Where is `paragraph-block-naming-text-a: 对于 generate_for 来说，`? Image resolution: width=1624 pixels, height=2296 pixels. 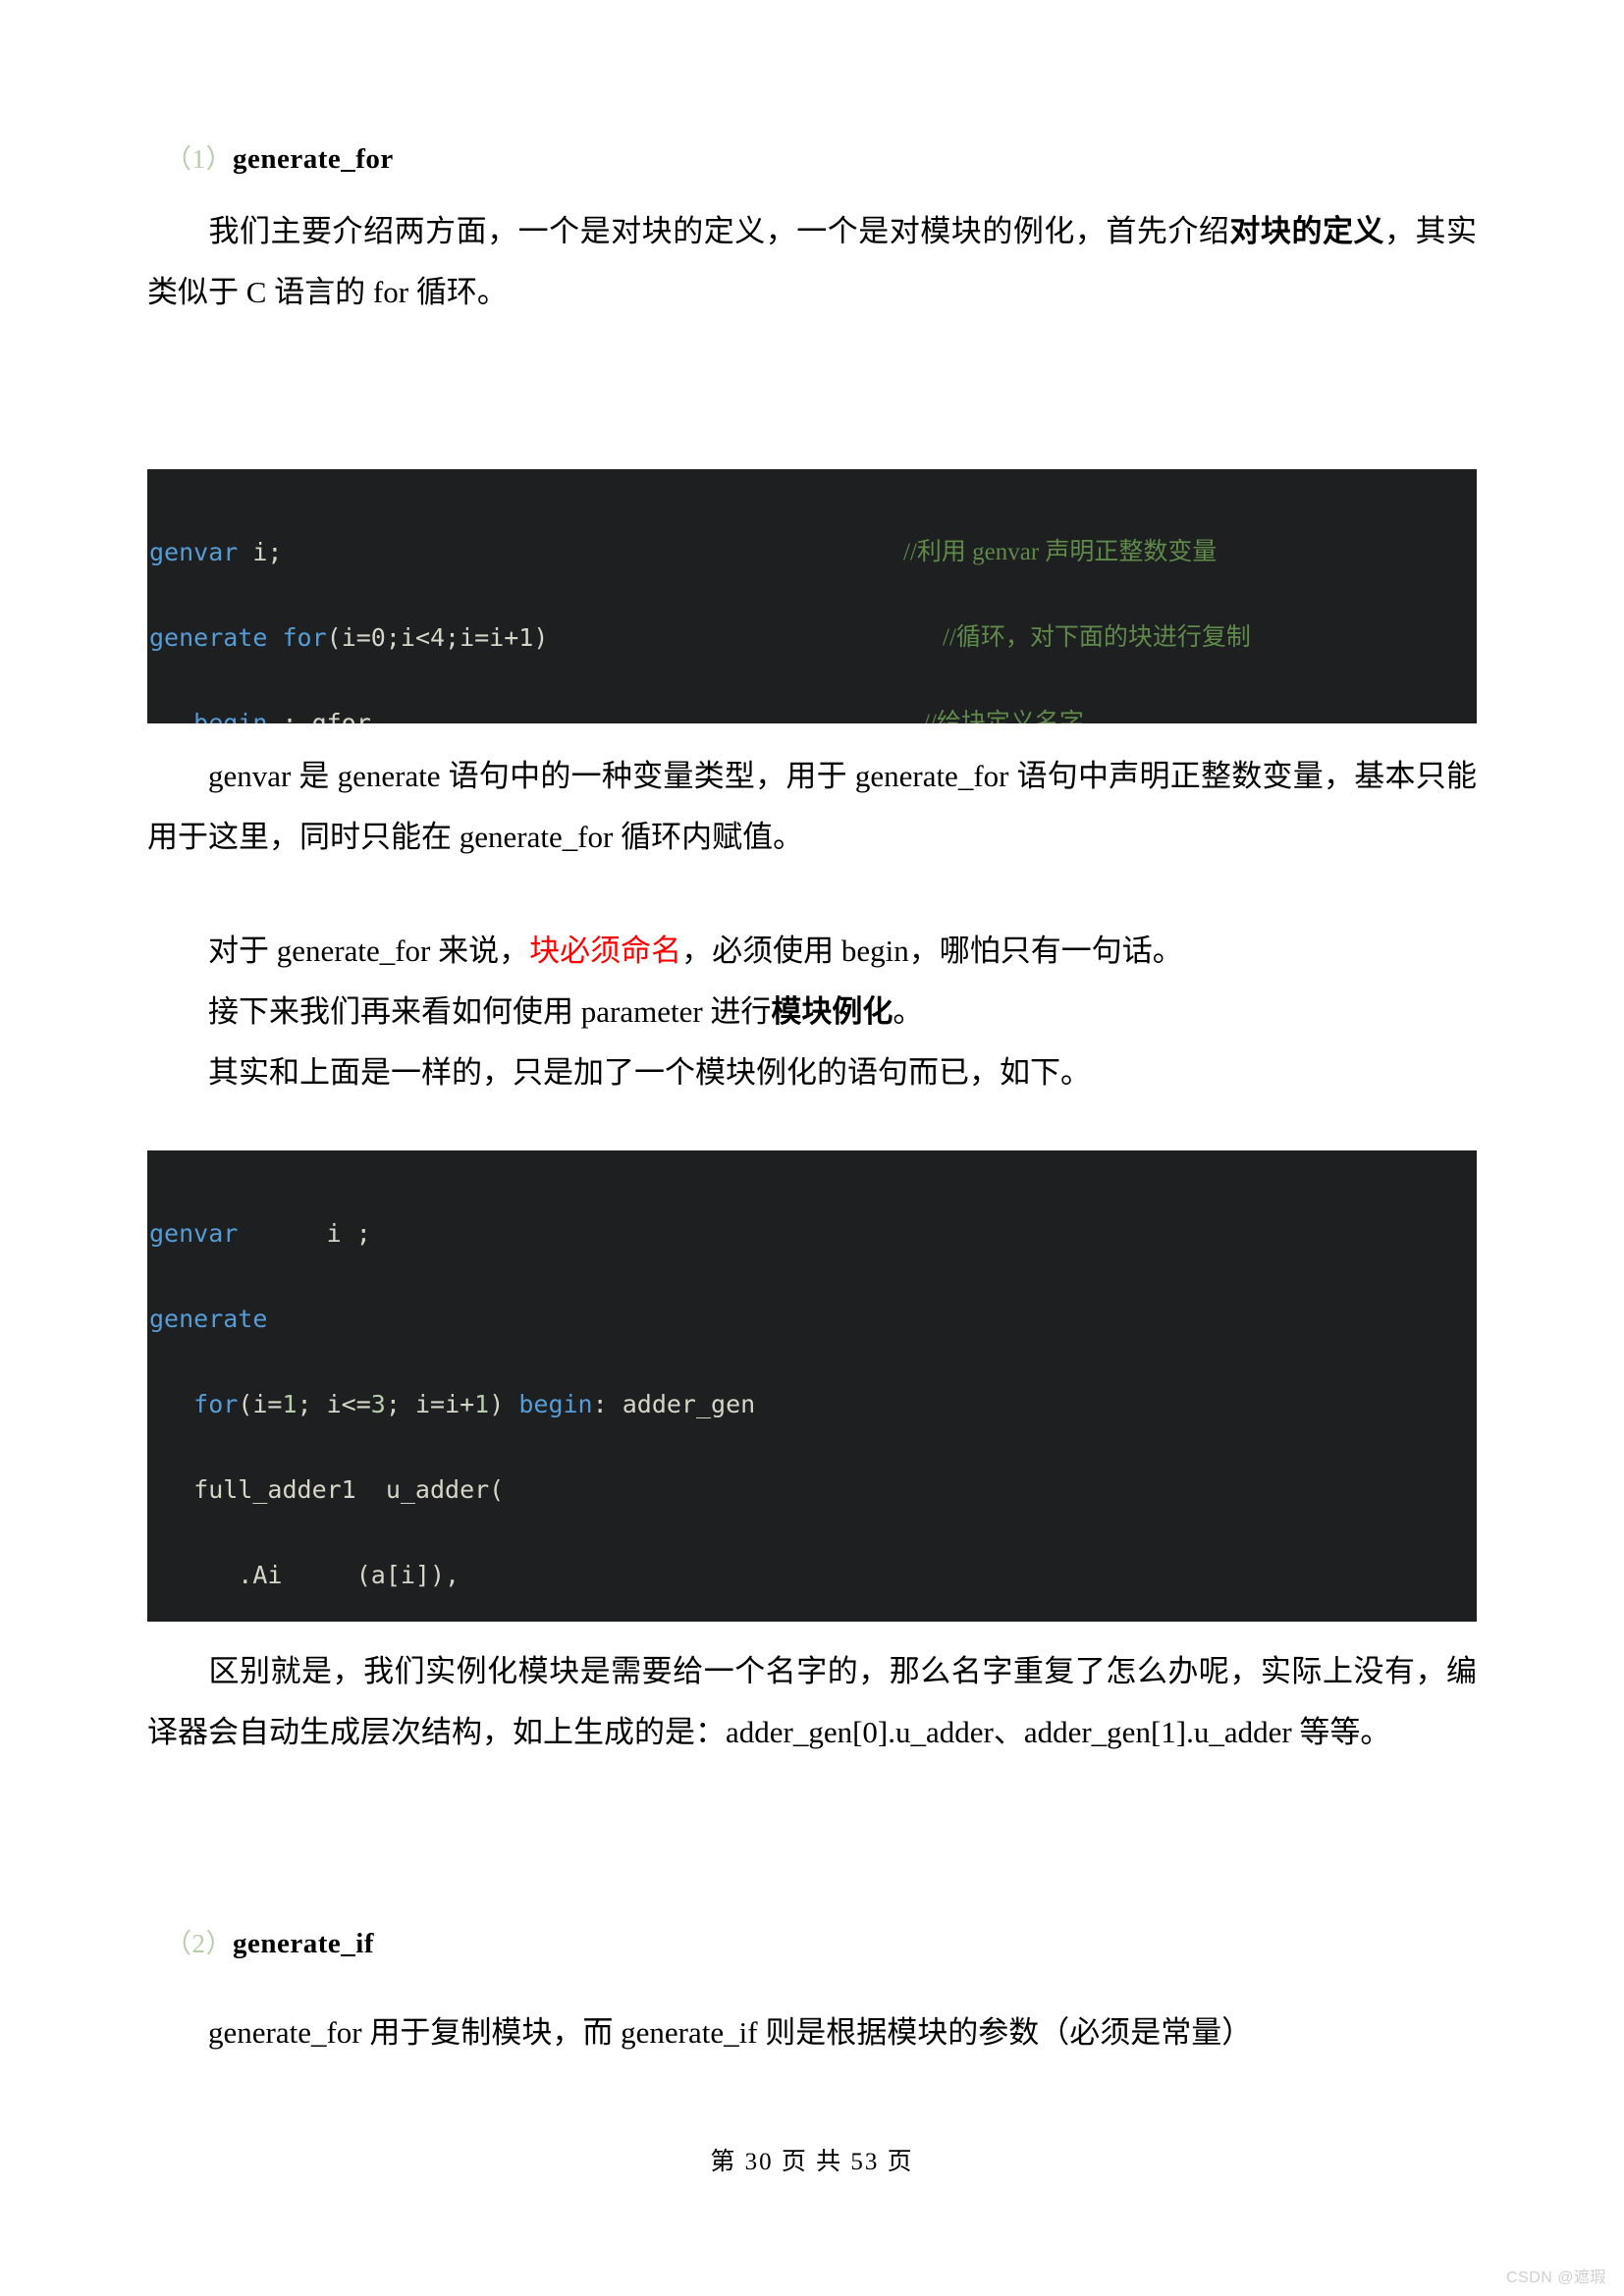
paragraph-block-naming-text-a: 对于 generate_for 来说， is located at coordinates (369, 951).